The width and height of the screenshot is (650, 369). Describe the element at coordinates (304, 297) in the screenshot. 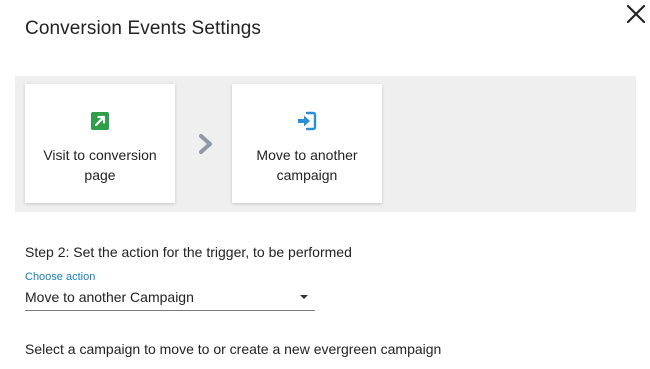

I see `caret-down-icon` at that location.